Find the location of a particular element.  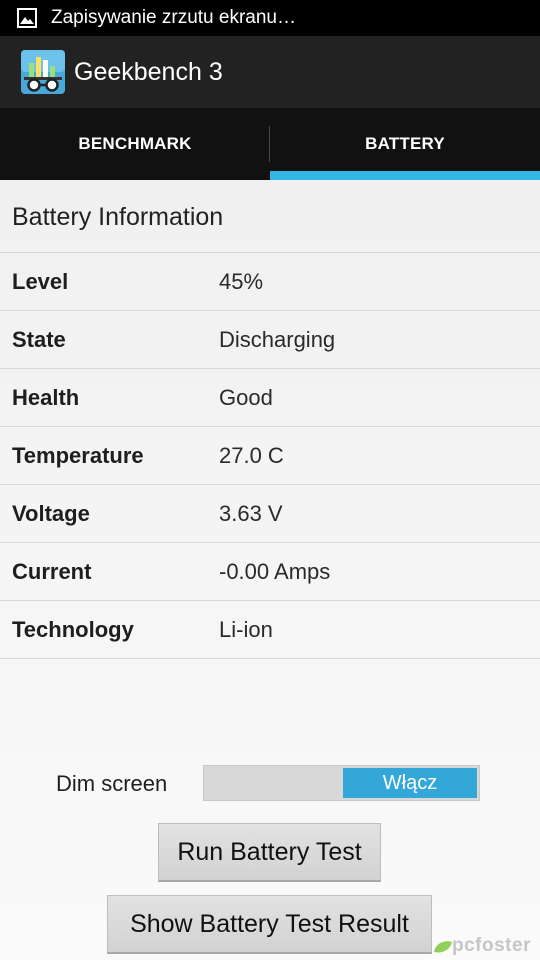

info-row-technology: Technology Li-ion is located at coordinates (270, 629).